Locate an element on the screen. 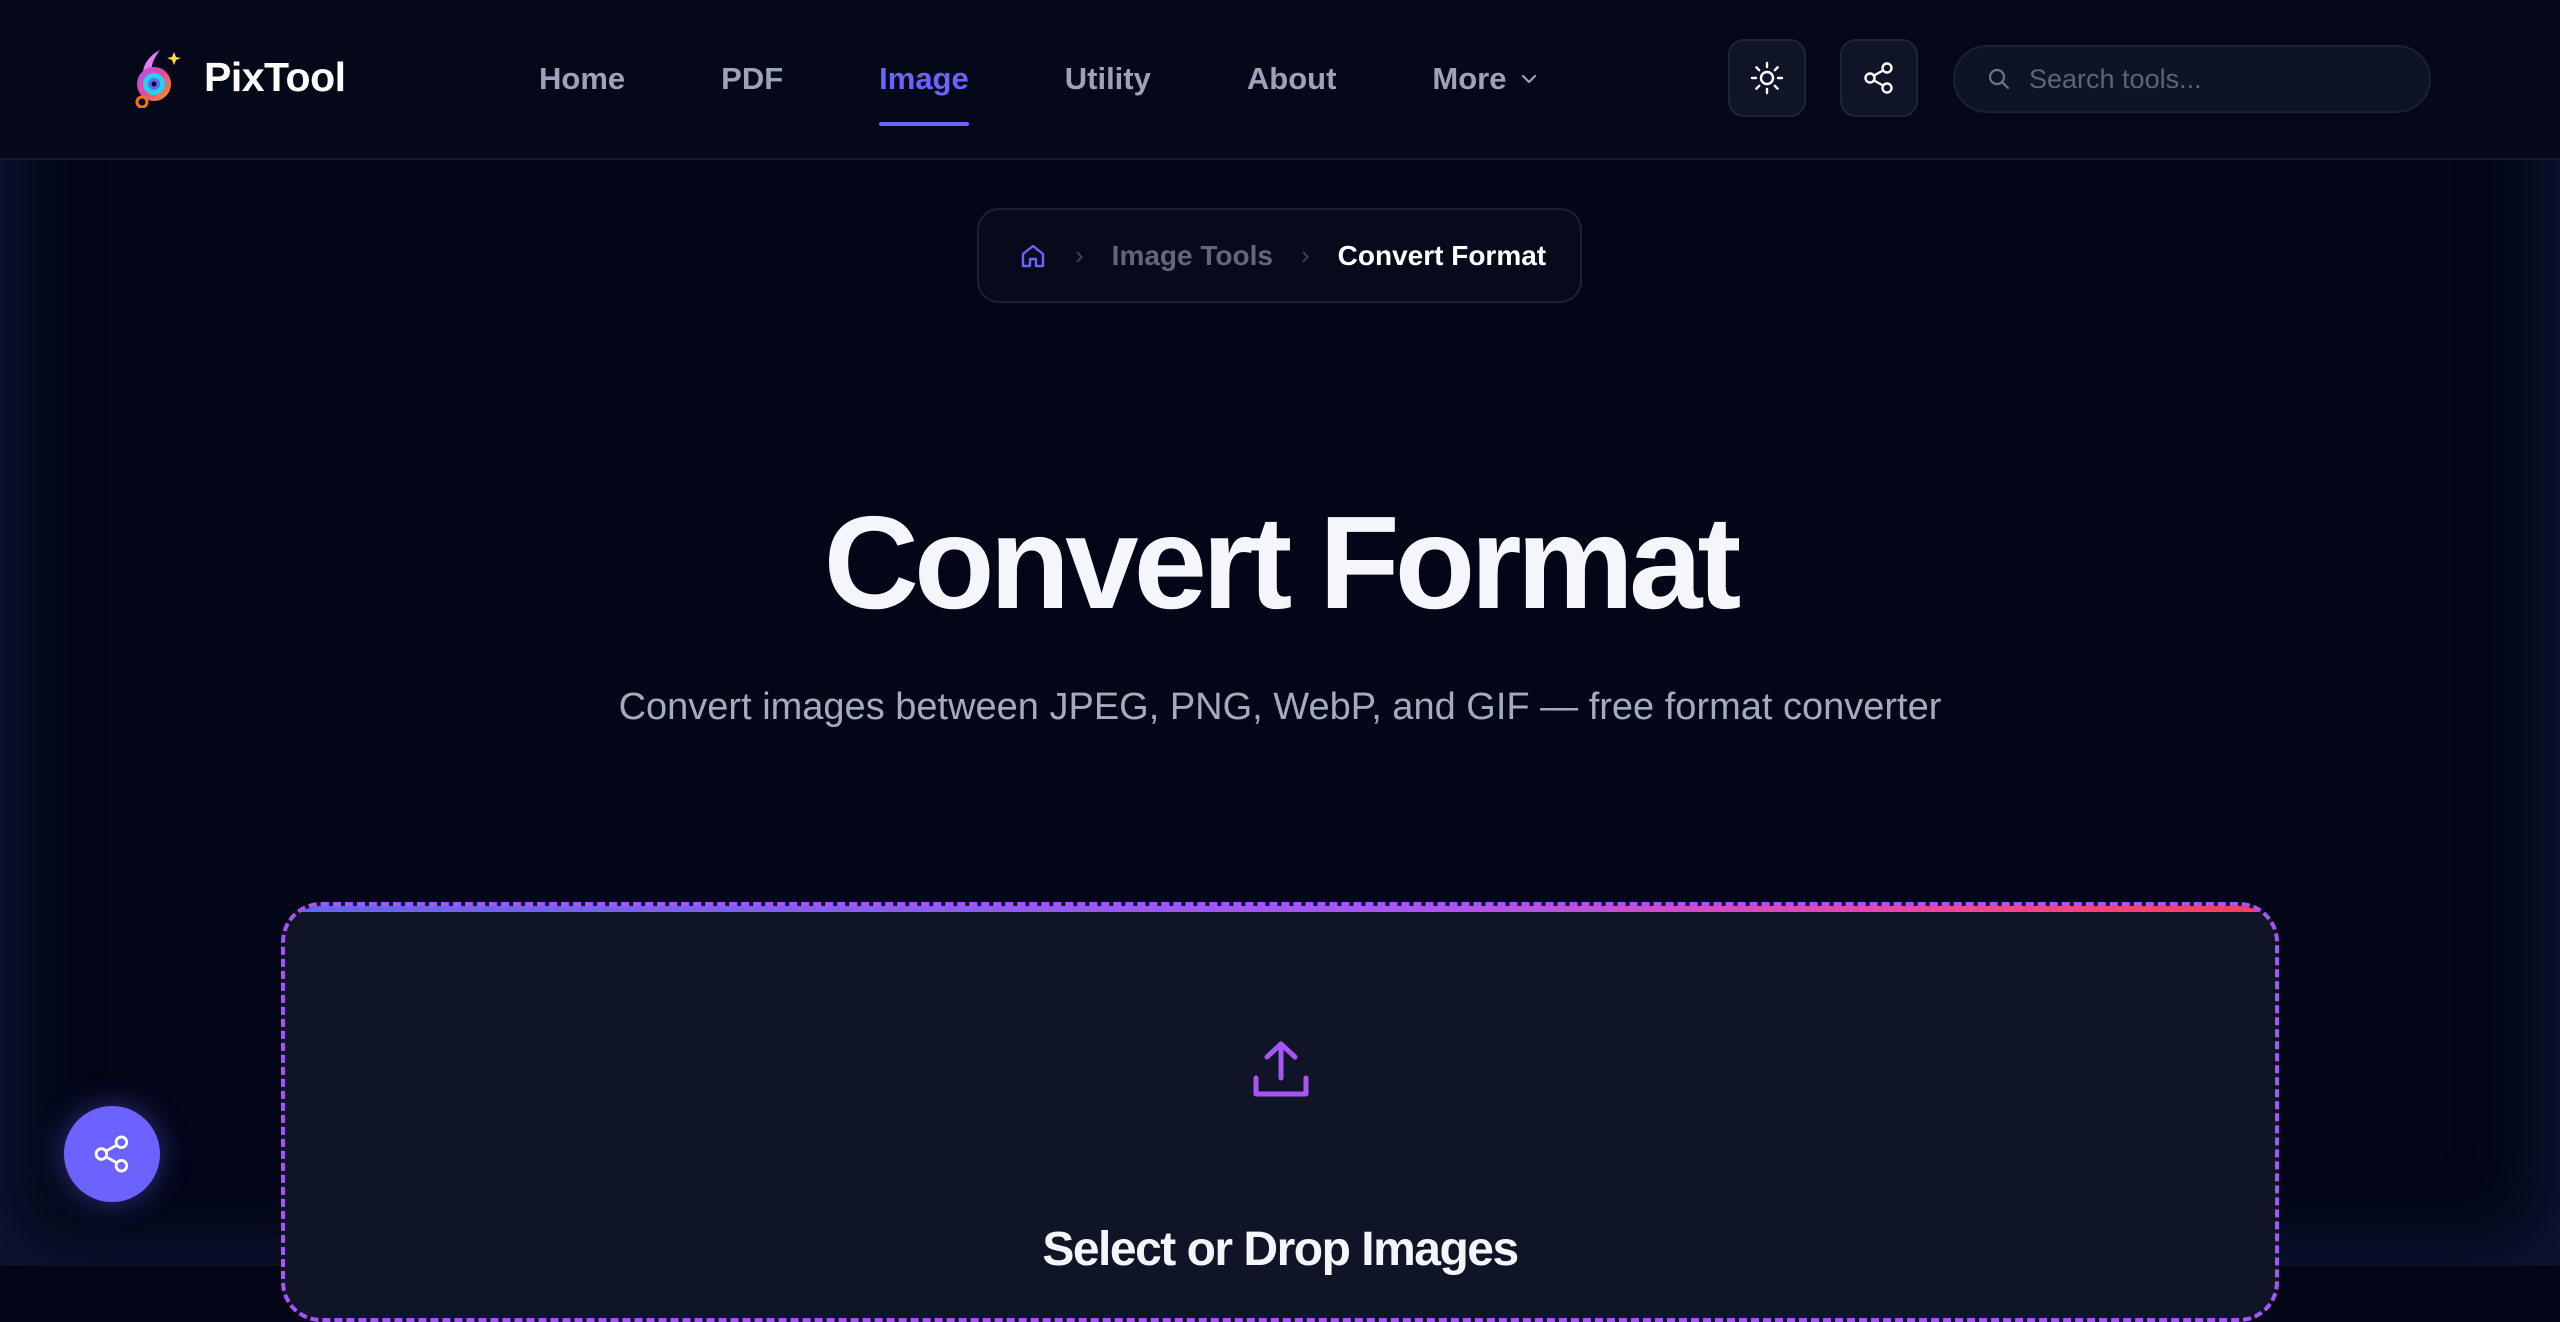 The height and width of the screenshot is (1322, 2560). nav-utility: Utility is located at coordinates (1108, 79).